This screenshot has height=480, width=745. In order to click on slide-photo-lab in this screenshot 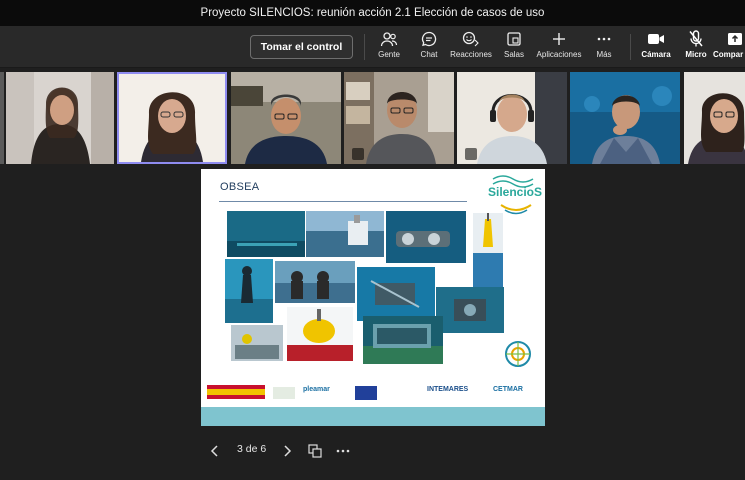, I will do `click(257, 343)`.